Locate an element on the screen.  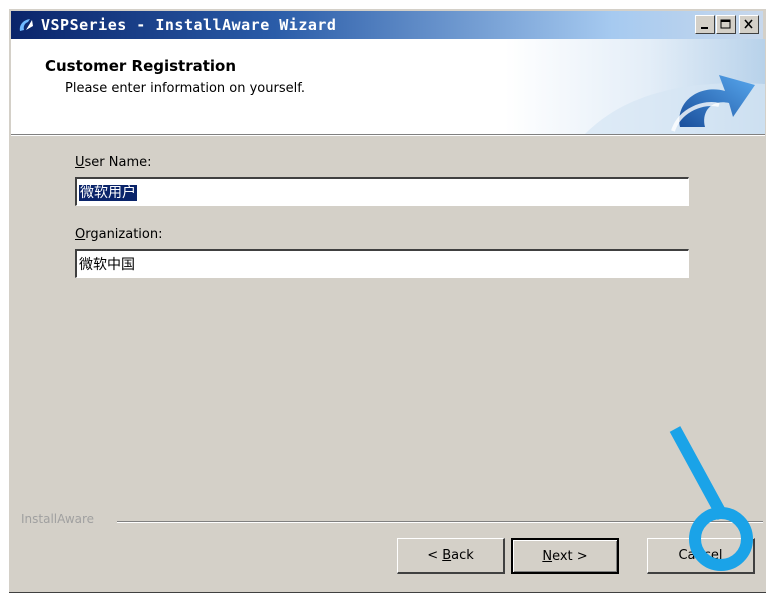
back-button: < Back is located at coordinates (451, 556).